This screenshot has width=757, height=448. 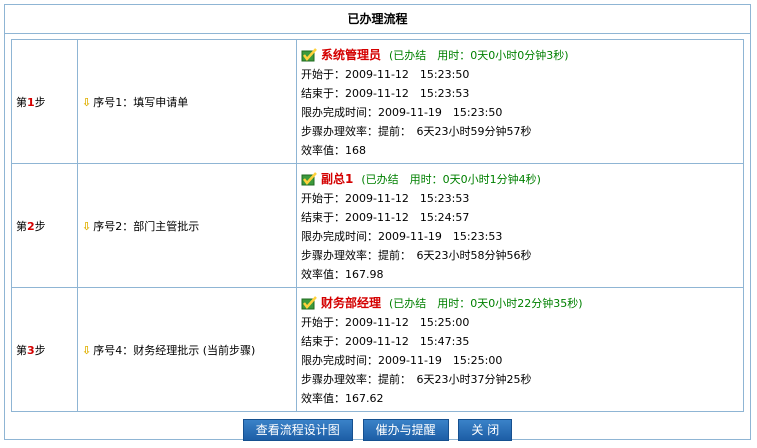 What do you see at coordinates (486, 303) in the screenshot?
I see `status-text: (已办结 用时：0天0小时22分钟35秒)` at bounding box center [486, 303].